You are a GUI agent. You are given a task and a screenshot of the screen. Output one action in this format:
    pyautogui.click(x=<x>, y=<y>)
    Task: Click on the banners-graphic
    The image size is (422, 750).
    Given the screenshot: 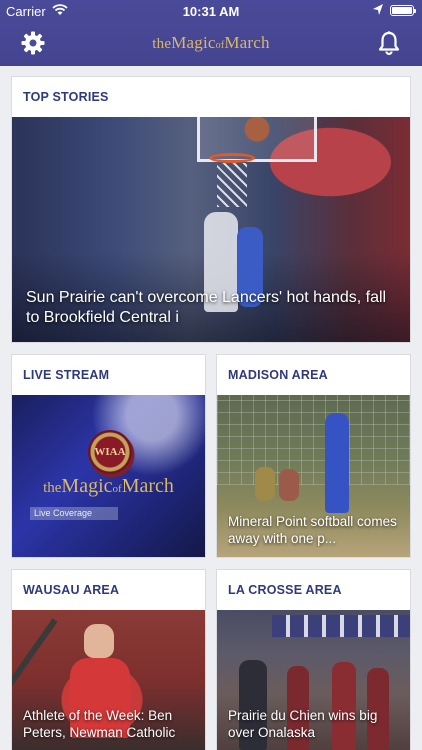 What is the action you would take?
    pyautogui.click(x=341, y=626)
    